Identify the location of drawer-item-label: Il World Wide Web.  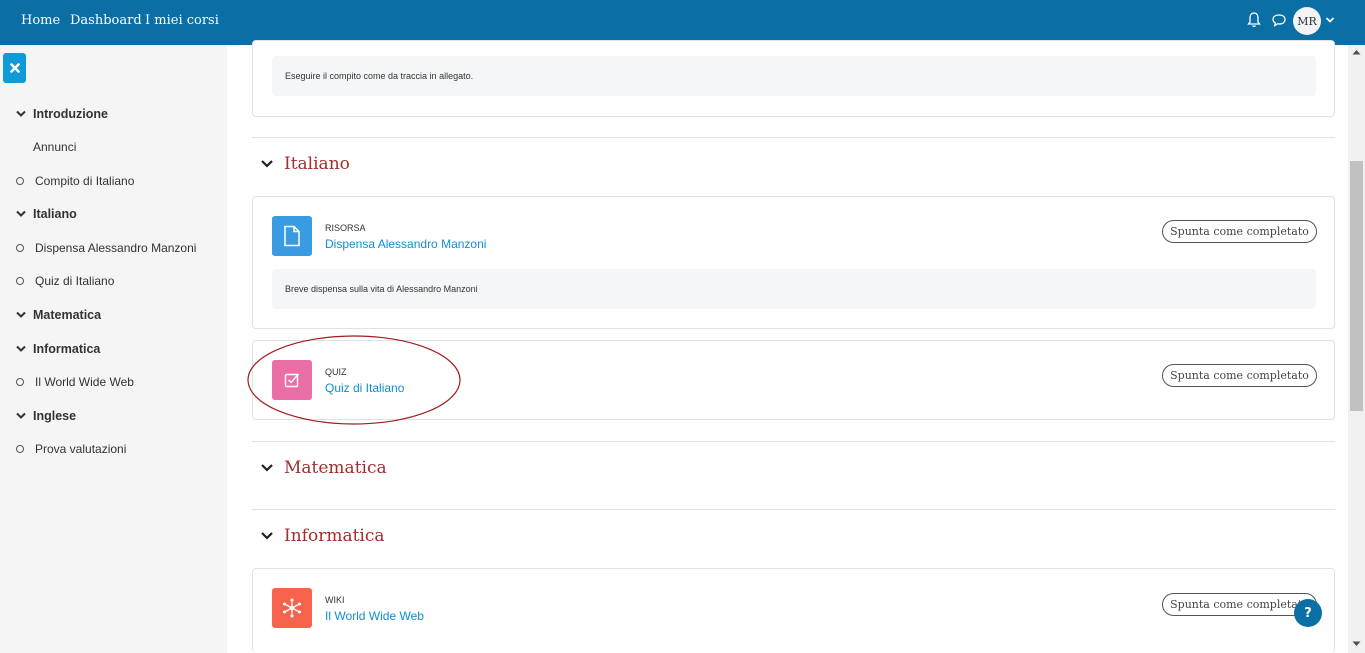
(84, 382).